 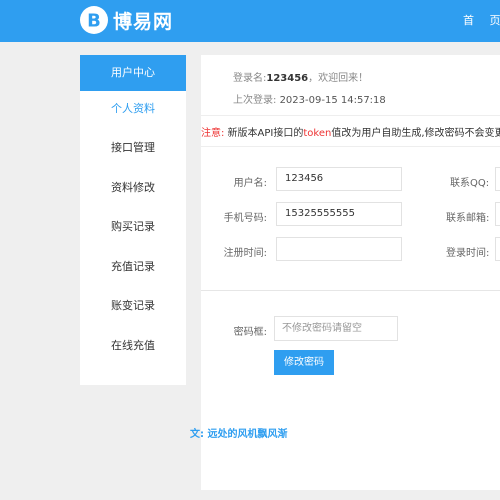 What do you see at coordinates (497, 249) in the screenshot?
I see `login-time-field` at bounding box center [497, 249].